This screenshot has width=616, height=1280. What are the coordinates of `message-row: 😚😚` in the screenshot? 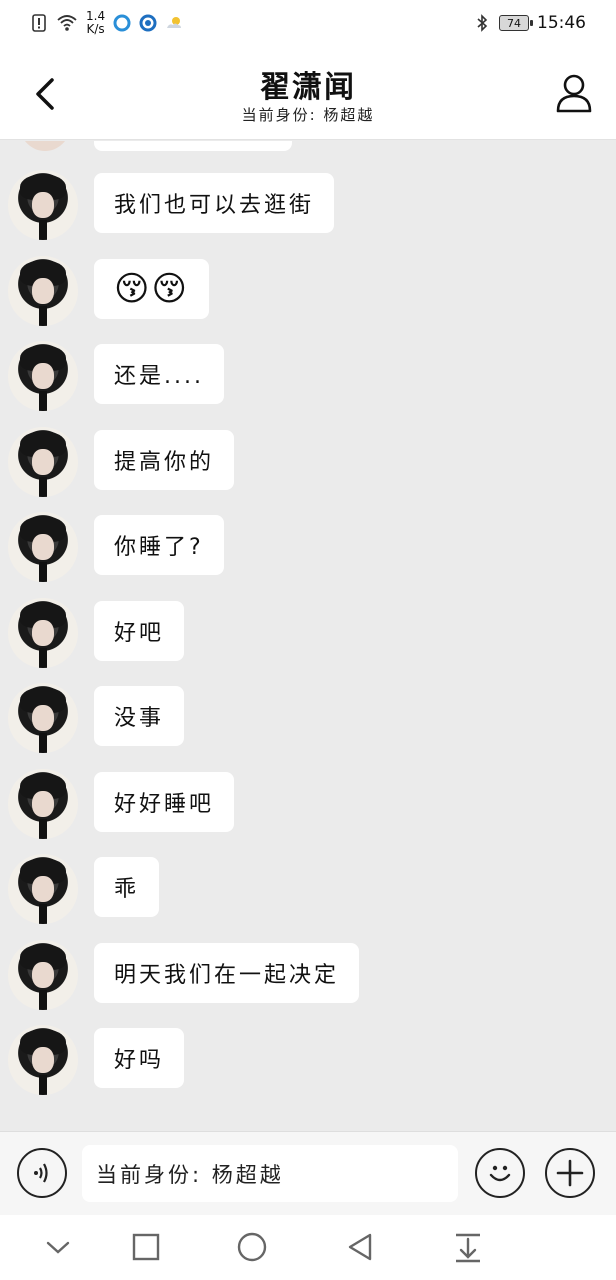 It's located at (108, 291).